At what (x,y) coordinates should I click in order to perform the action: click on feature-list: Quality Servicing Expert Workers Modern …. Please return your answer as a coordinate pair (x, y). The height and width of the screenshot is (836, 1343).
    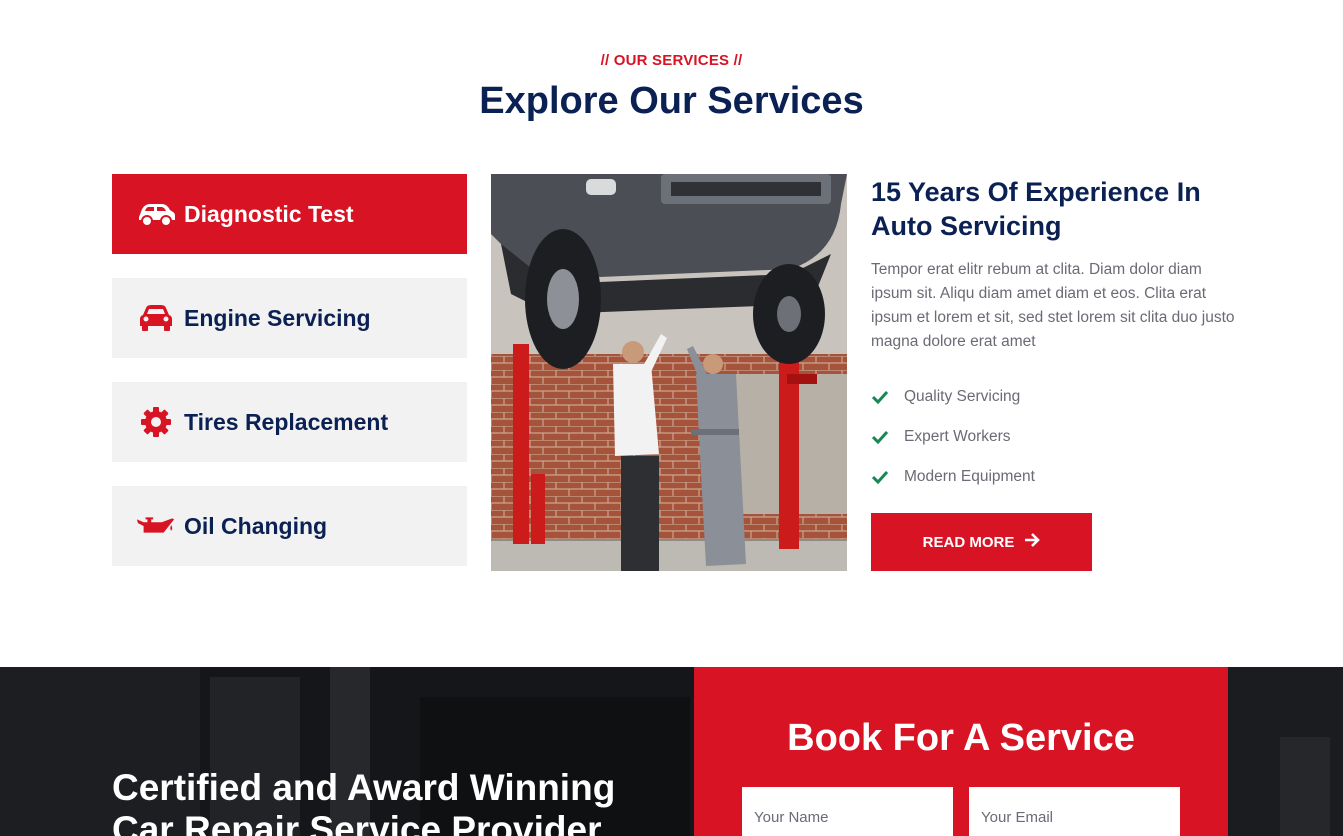
    Looking at the image, I should click on (953, 437).